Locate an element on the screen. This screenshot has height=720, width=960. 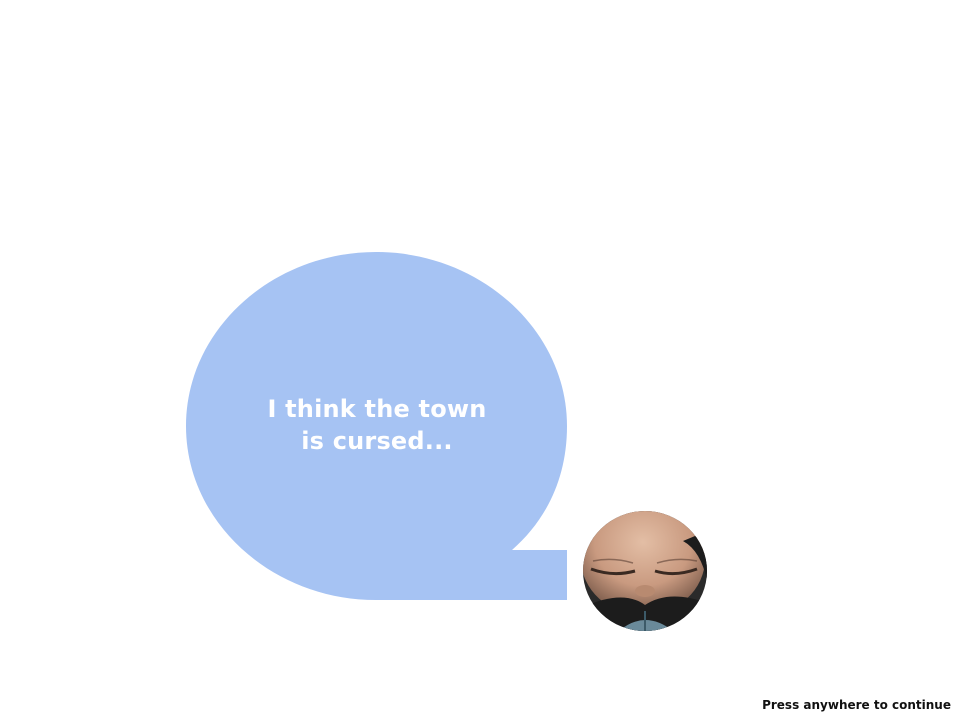
smiling-face-portrait-icon is located at coordinates (645, 571).